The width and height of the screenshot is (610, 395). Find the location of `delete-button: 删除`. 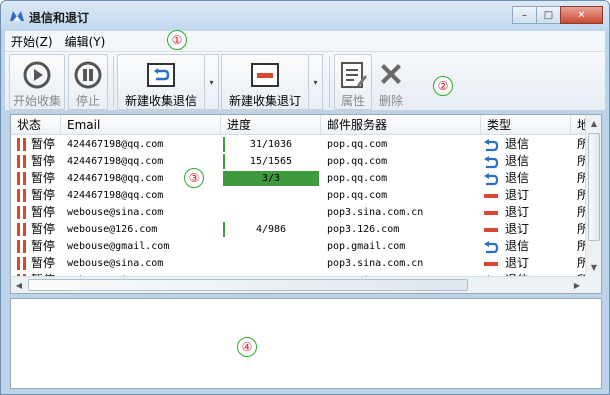

delete-button: 删除 is located at coordinates (391, 82).